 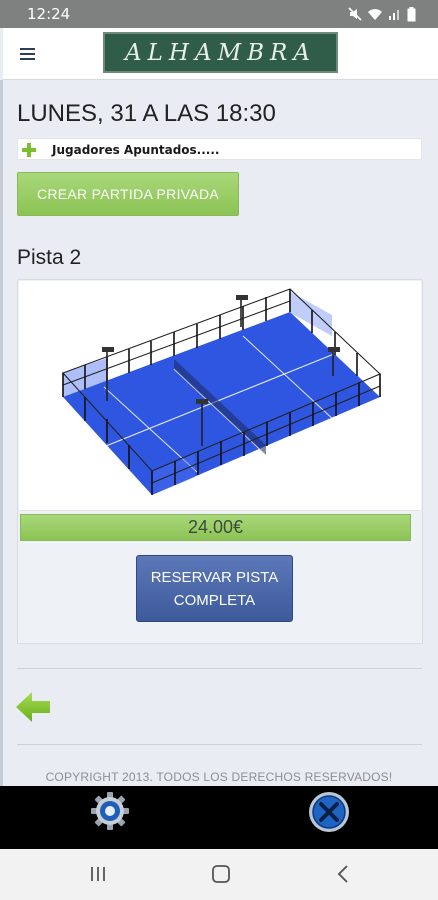 I want to click on system-nav-bar, so click(x=219, y=874).